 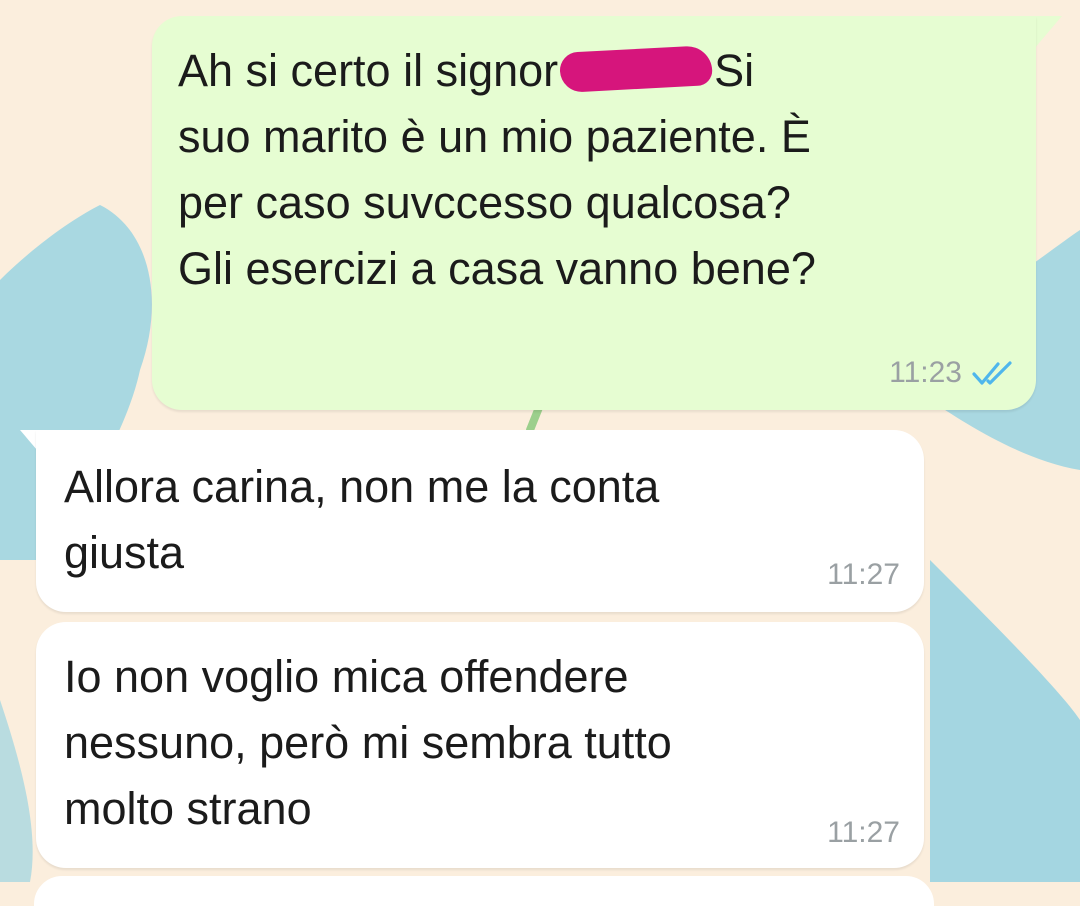 What do you see at coordinates (484, 891) in the screenshot?
I see `next-message-bubble-partial` at bounding box center [484, 891].